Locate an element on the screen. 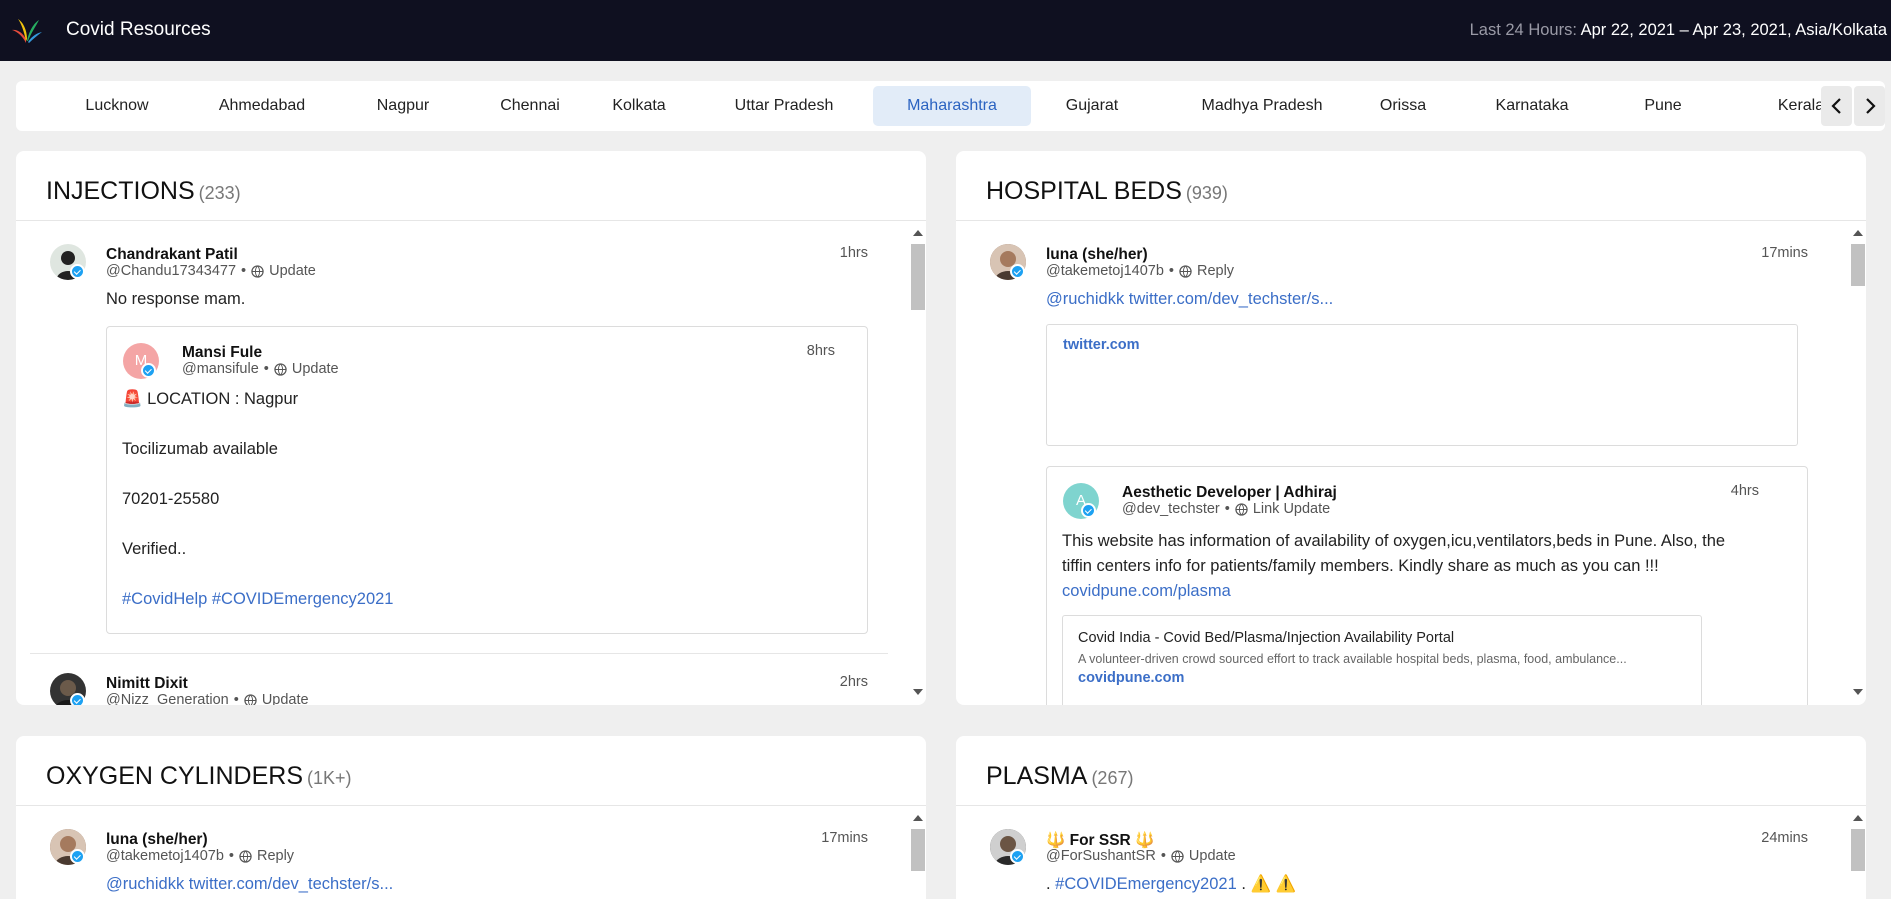 The width and height of the screenshot is (1891, 899). author-handle: @mansifule is located at coordinates (220, 369).